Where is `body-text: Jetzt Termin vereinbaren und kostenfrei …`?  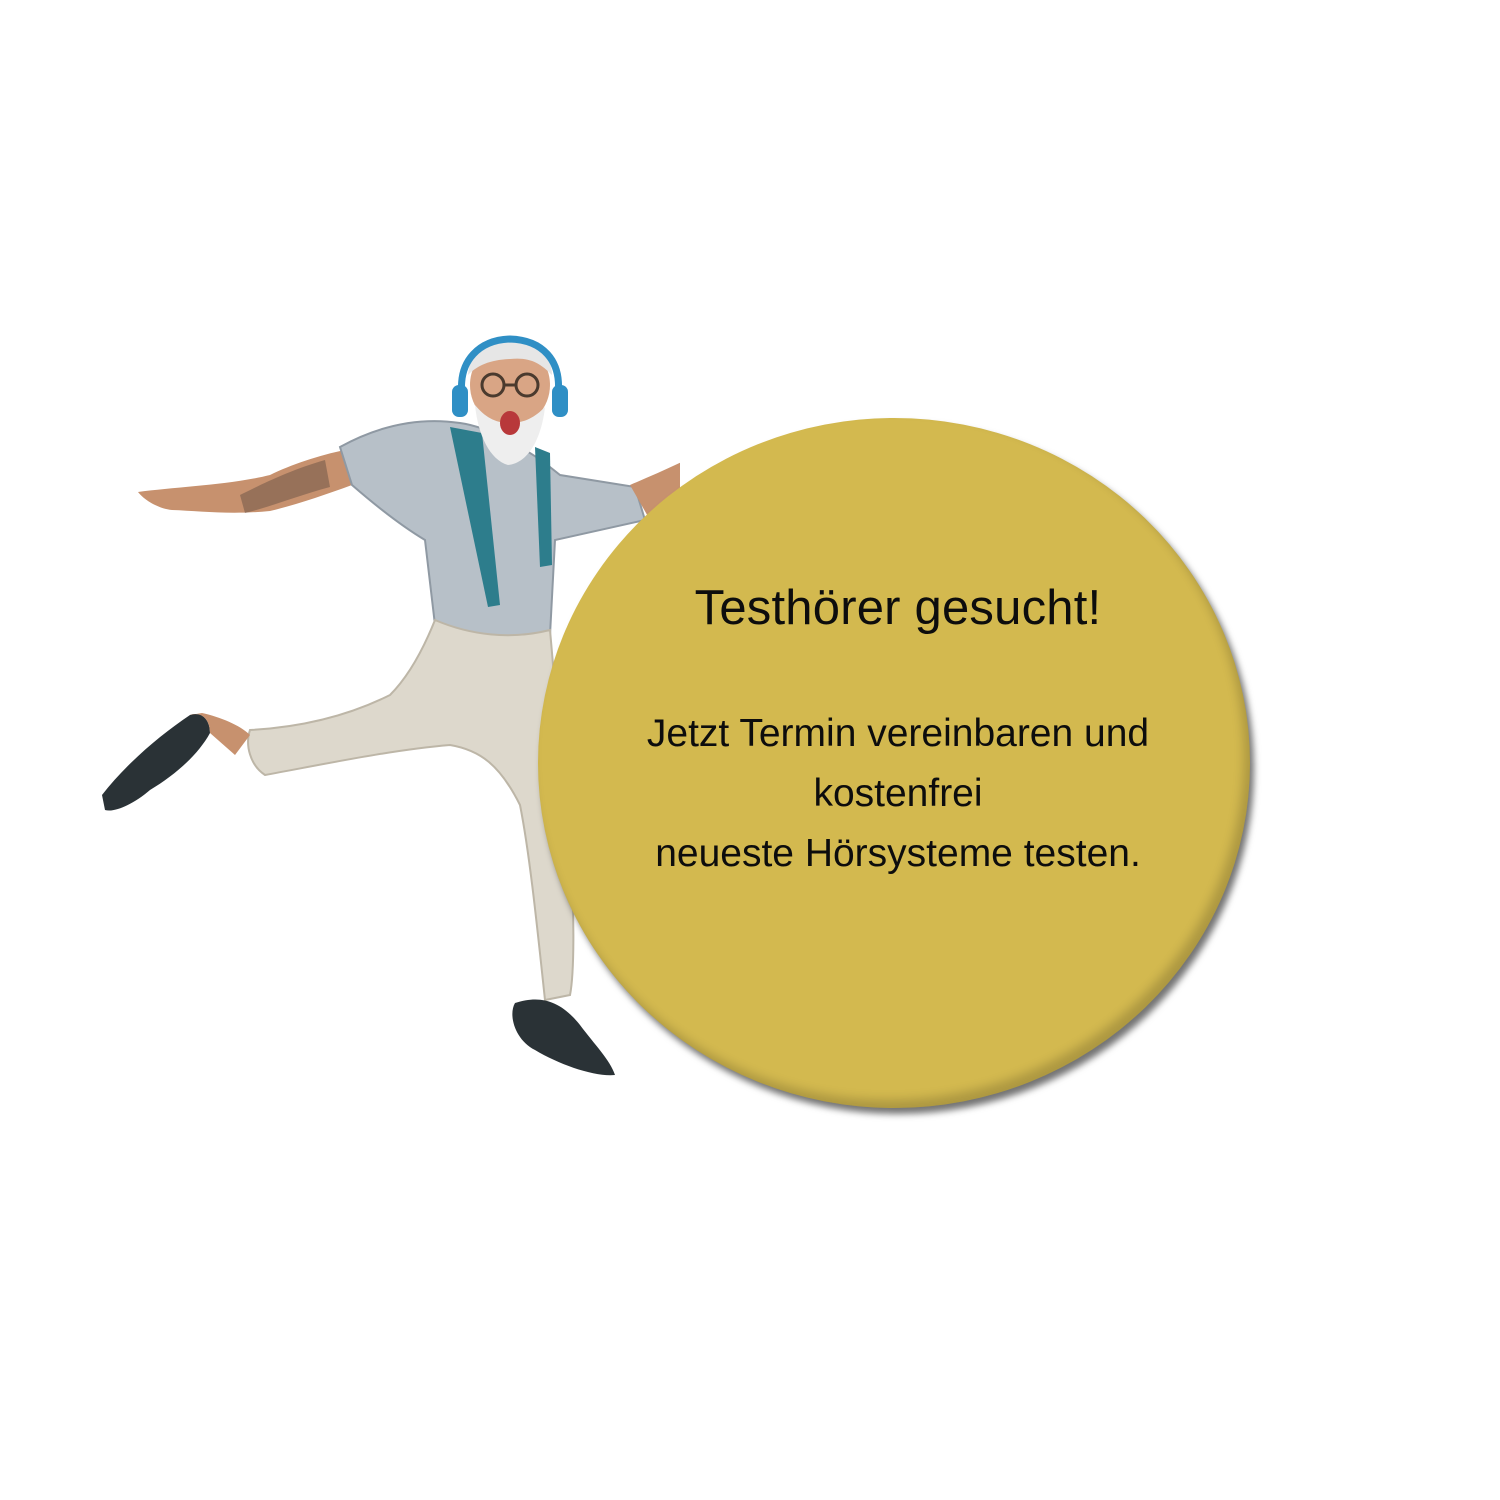 body-text: Jetzt Termin vereinbaren und kostenfrei … is located at coordinates (898, 794).